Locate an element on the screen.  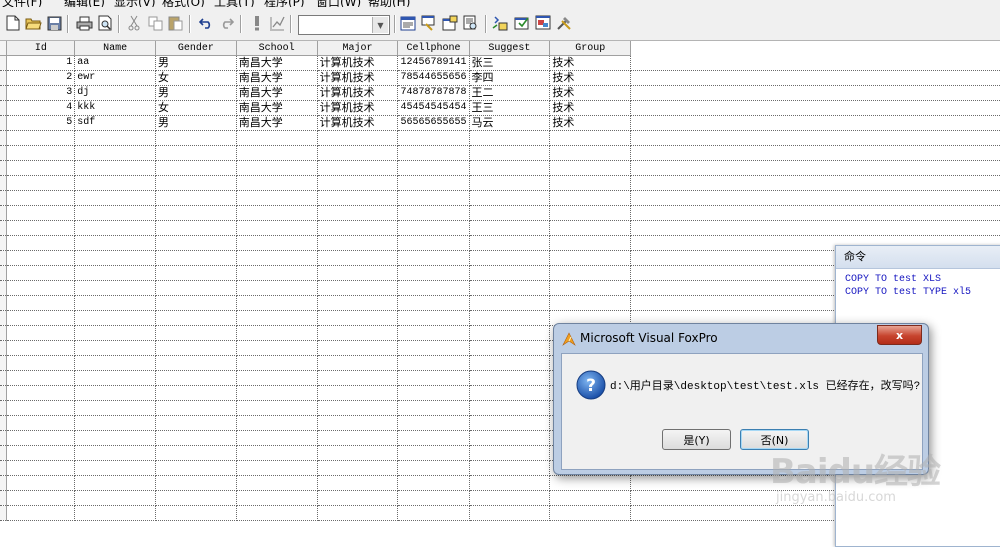
data-session-icon is located at coordinates (429, 23).